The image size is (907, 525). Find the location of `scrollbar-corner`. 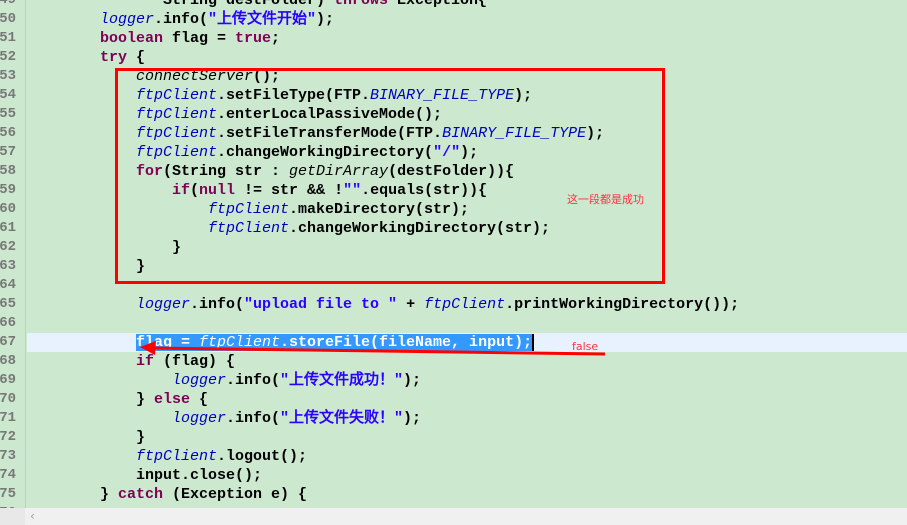

scrollbar-corner is located at coordinates (12, 516).